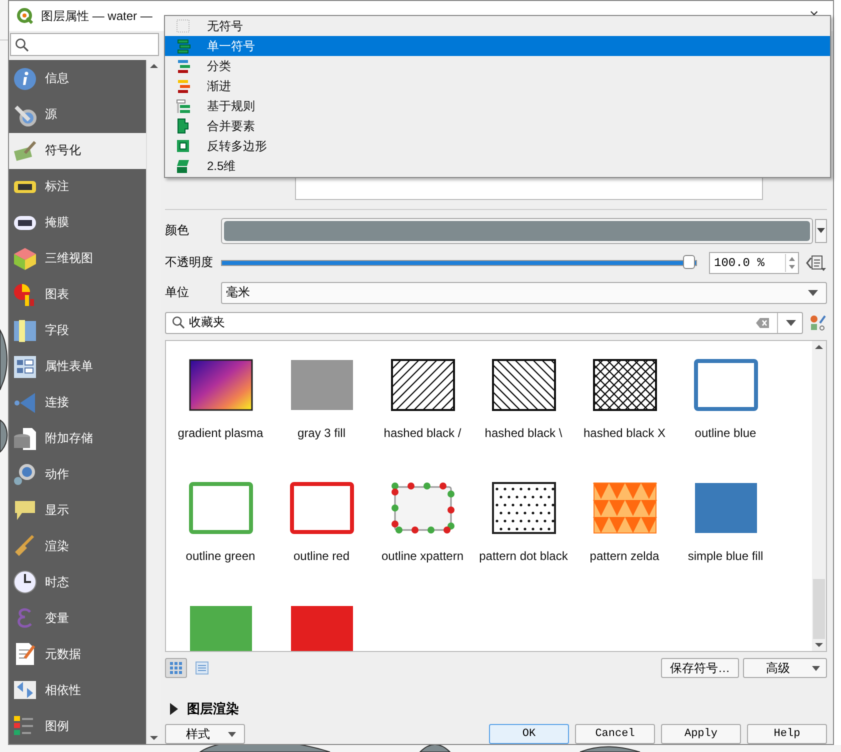  Describe the element at coordinates (321, 420) in the screenshot. I see `symbol-item: gray 3 fill` at that location.